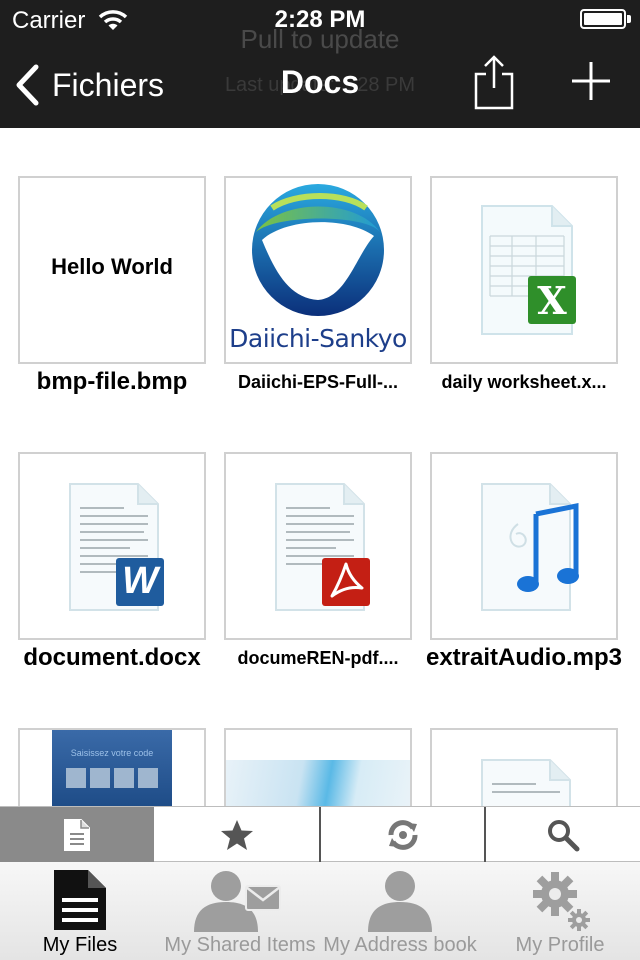 This screenshot has width=640, height=960. I want to click on tab-label: My Shared Items, so click(240, 945).